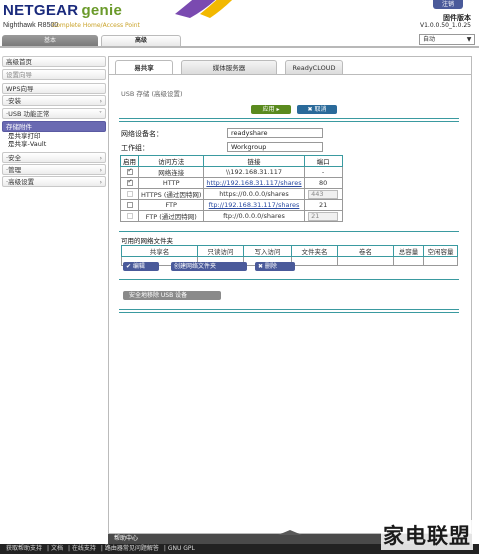 This screenshot has height=554, width=479. Describe the element at coordinates (19, 75) in the screenshot. I see `sidebar-item-label: 设置向导` at that location.